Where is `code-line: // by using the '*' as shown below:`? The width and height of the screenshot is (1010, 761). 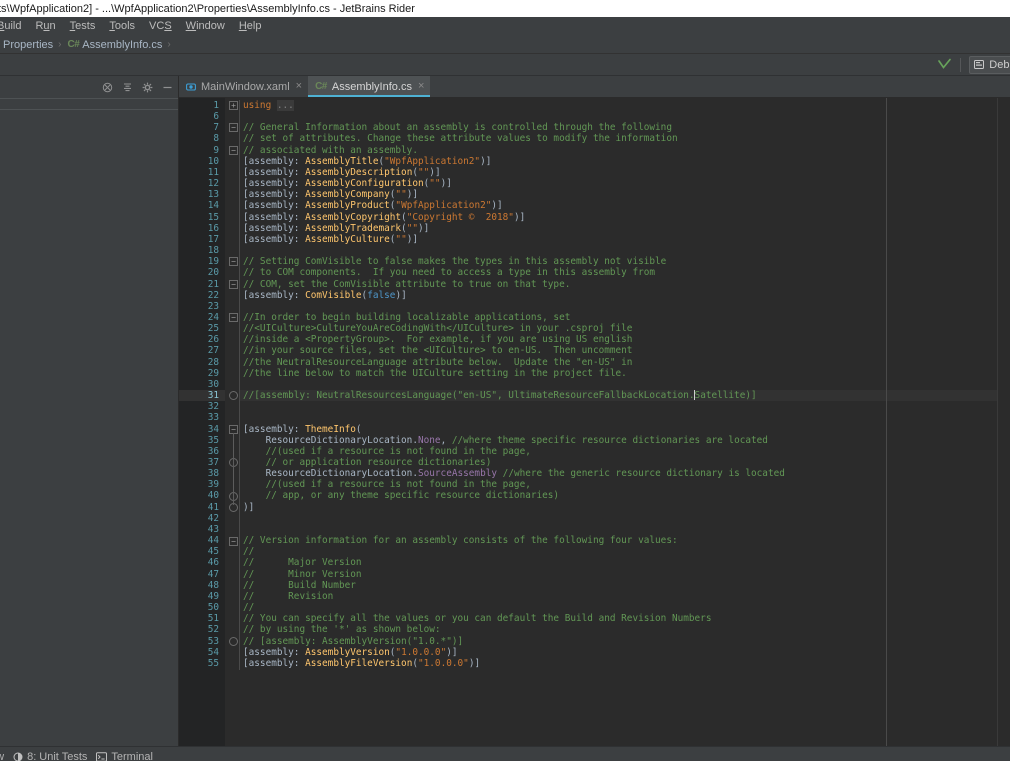 code-line: // by using the '*' as shown below: is located at coordinates (618, 629).